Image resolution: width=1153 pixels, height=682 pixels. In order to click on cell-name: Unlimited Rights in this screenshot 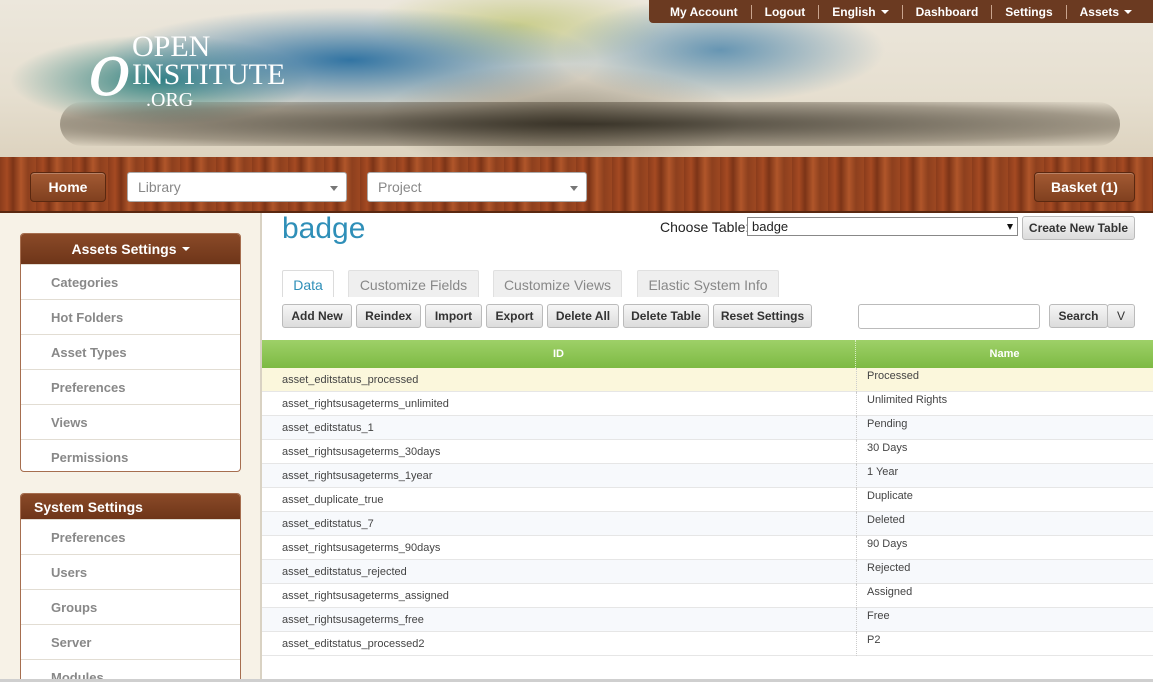, I will do `click(907, 400)`.